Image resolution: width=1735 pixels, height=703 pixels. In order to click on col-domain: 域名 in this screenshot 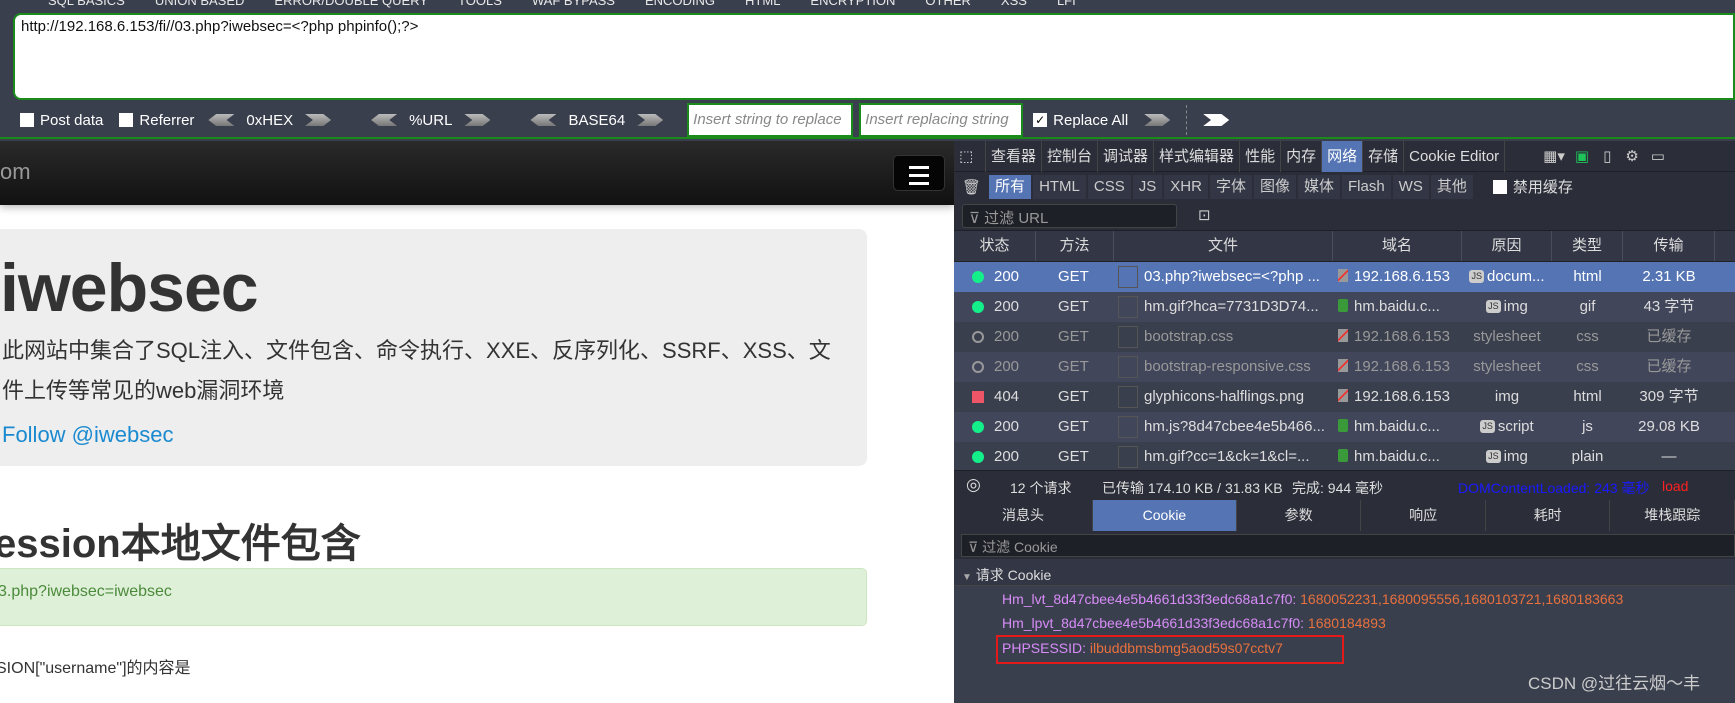, I will do `click(1397, 246)`.